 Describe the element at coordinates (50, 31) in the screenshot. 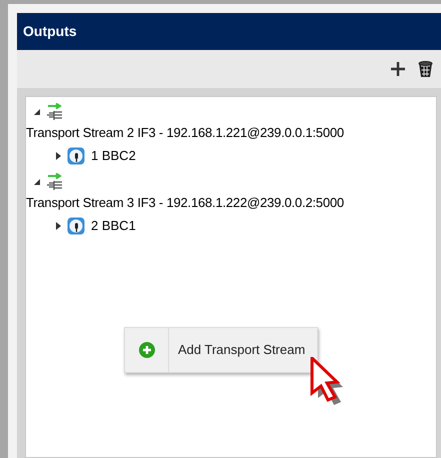

I see `panel-title: Outputs` at that location.